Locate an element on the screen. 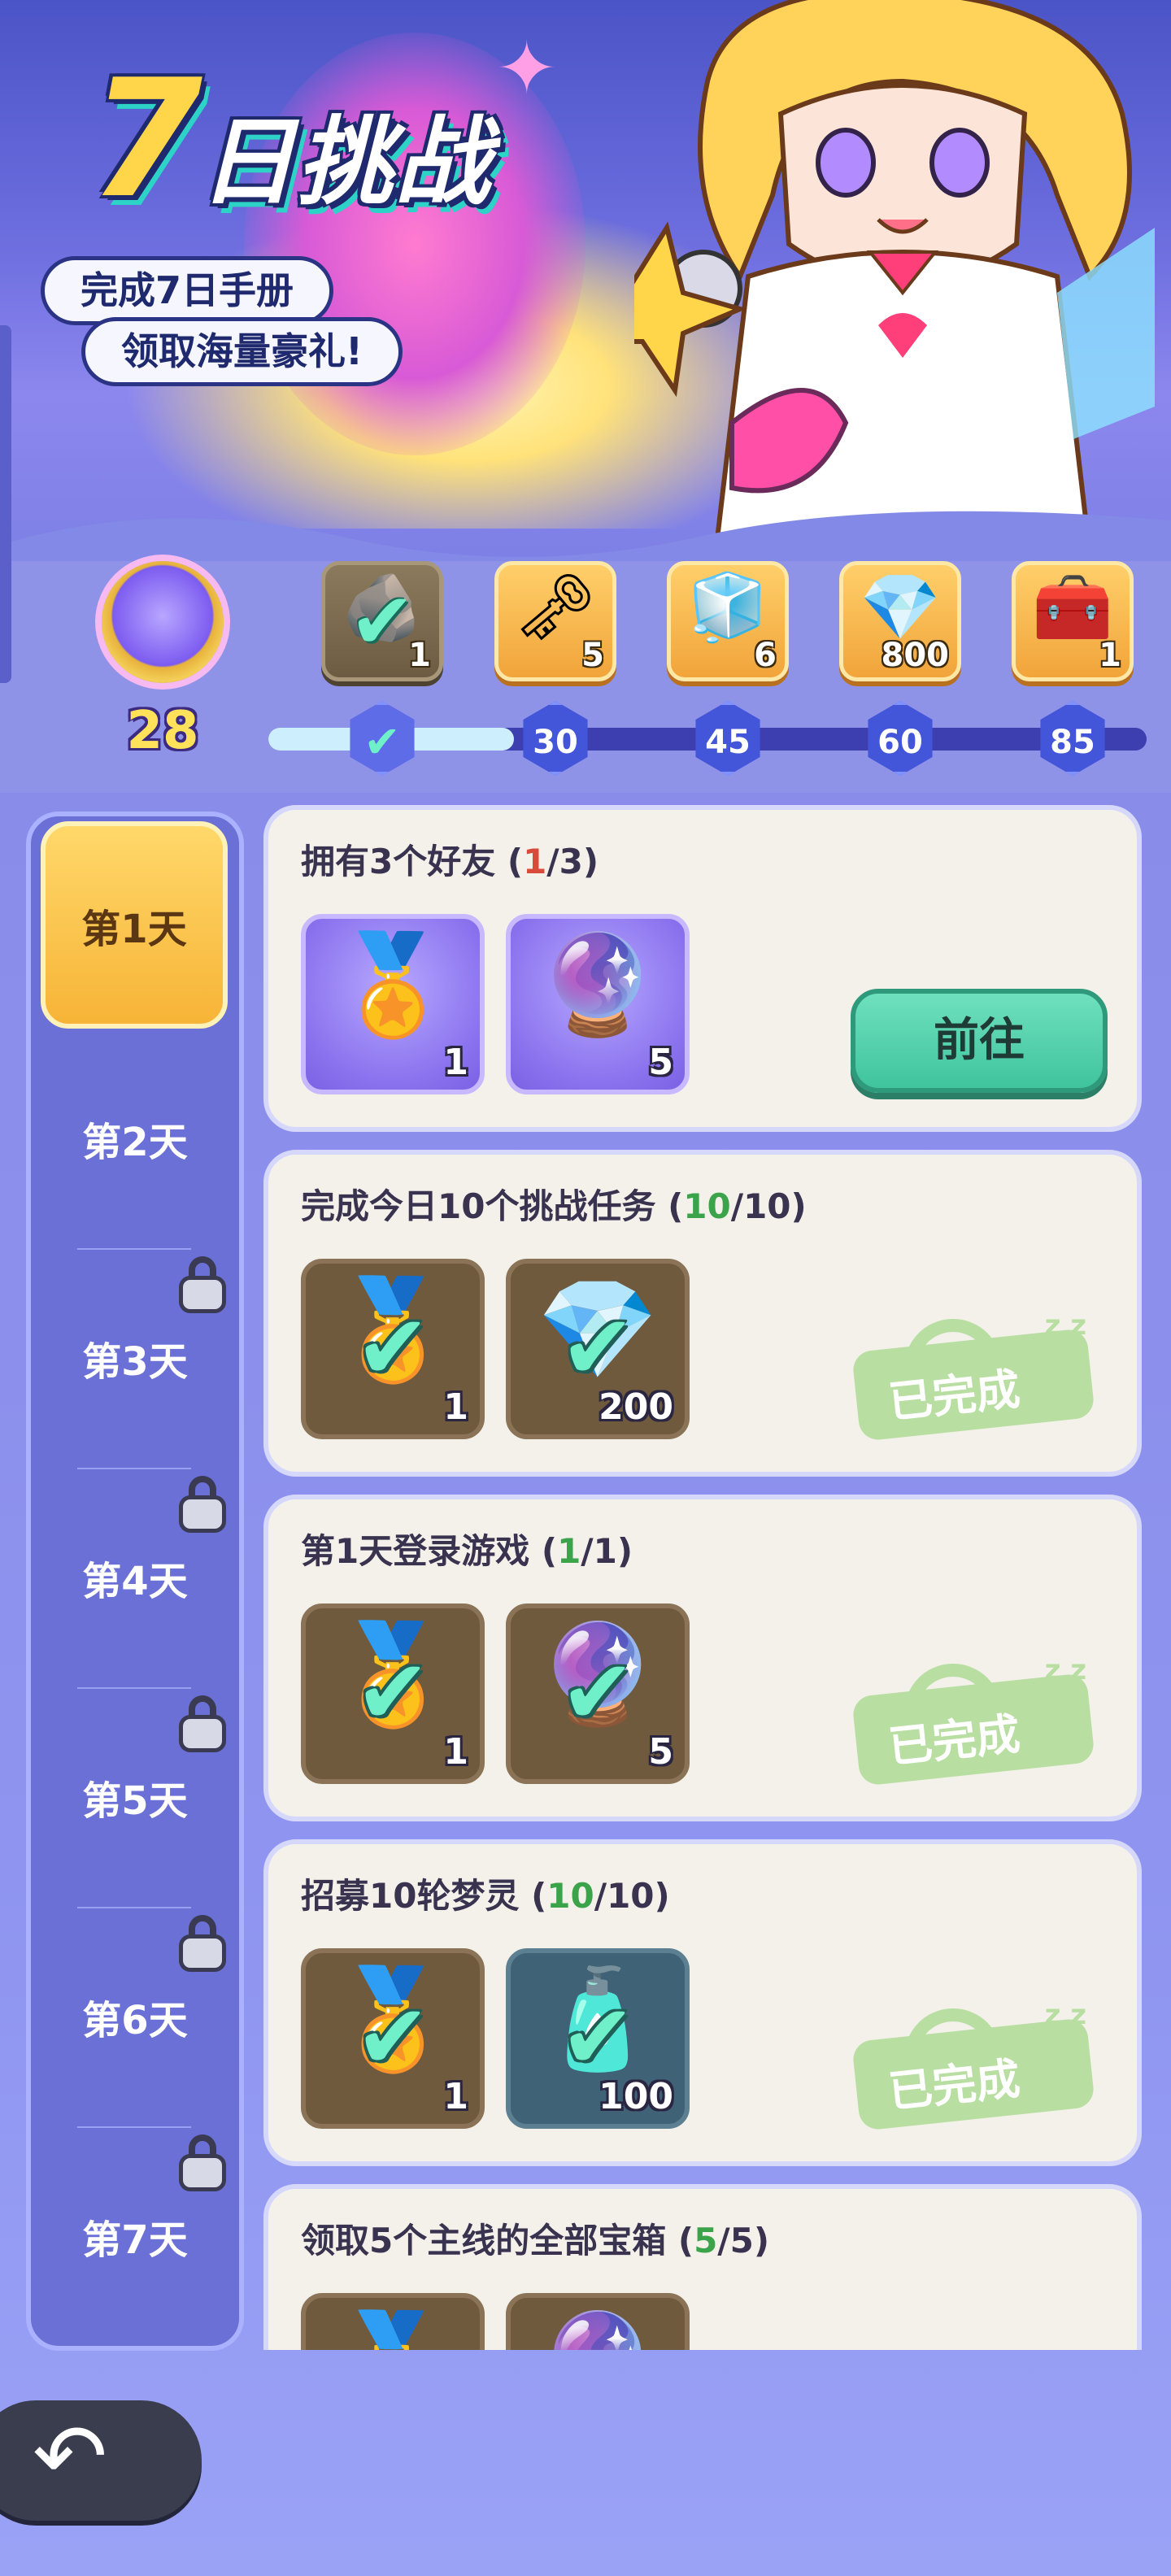 The image size is (1171, 2576). milestone-reward-3: 🧊 6 is located at coordinates (728, 621).